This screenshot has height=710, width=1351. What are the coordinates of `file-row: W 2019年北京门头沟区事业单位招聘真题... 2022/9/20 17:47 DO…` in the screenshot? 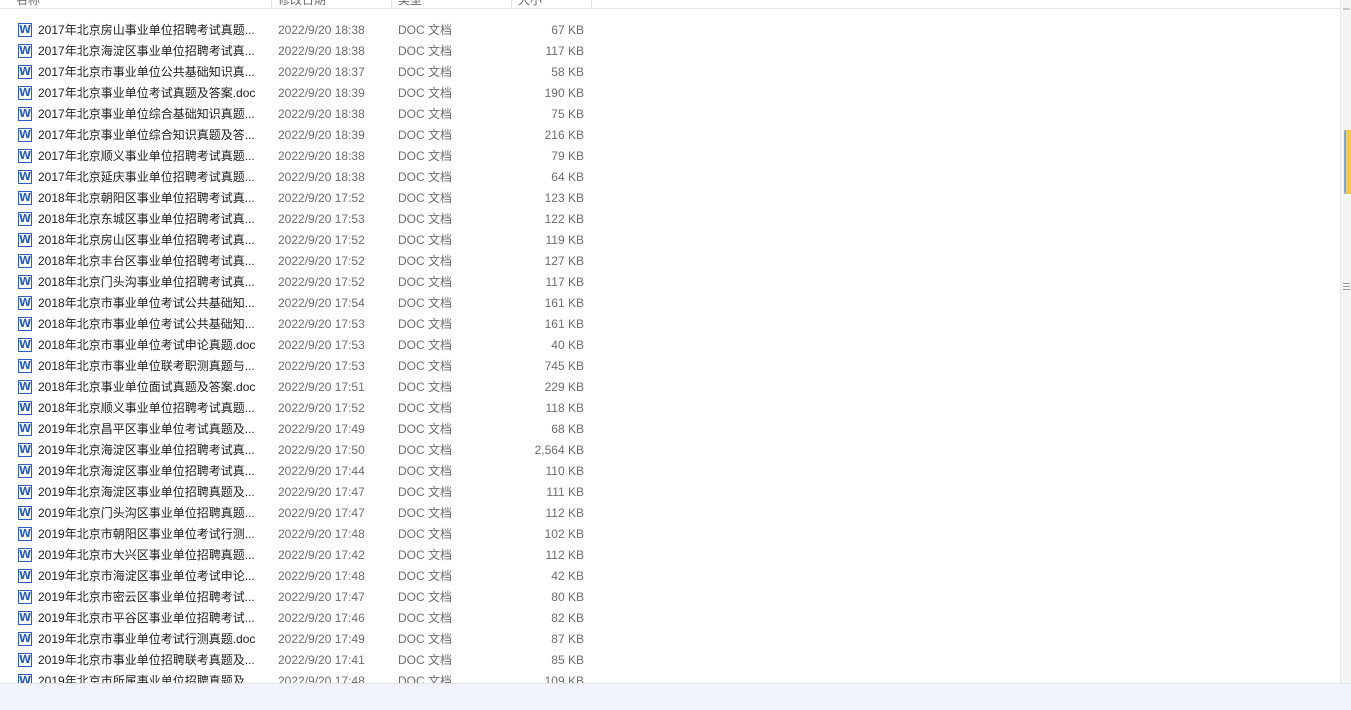 It's located at (300, 513).